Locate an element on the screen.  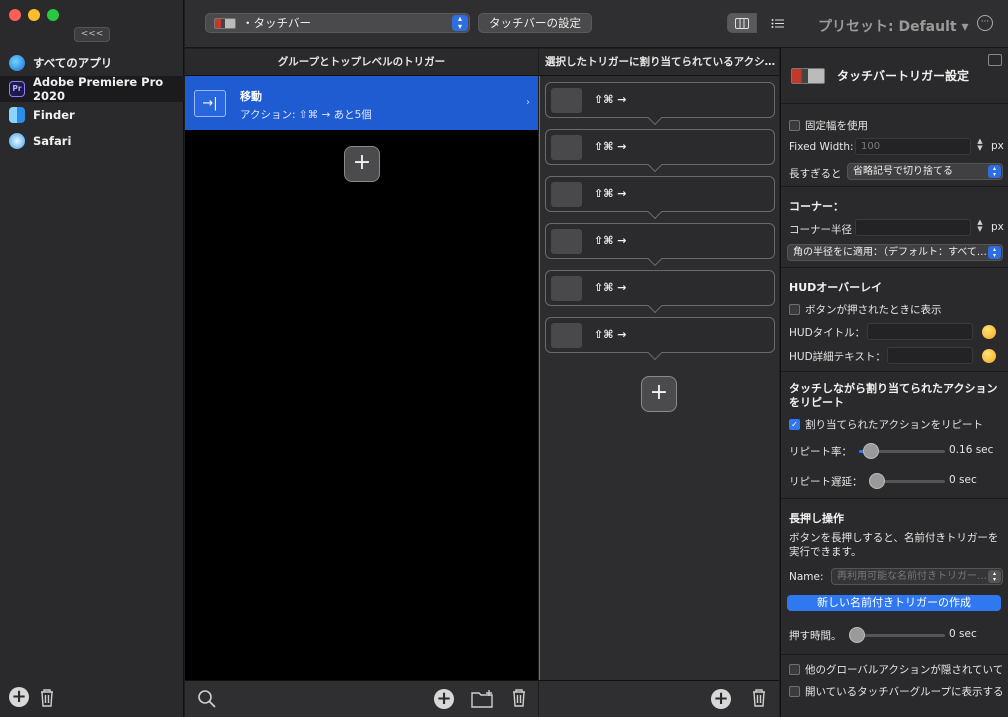
sidebar-item-safari: Safari is located at coordinates (92, 141).